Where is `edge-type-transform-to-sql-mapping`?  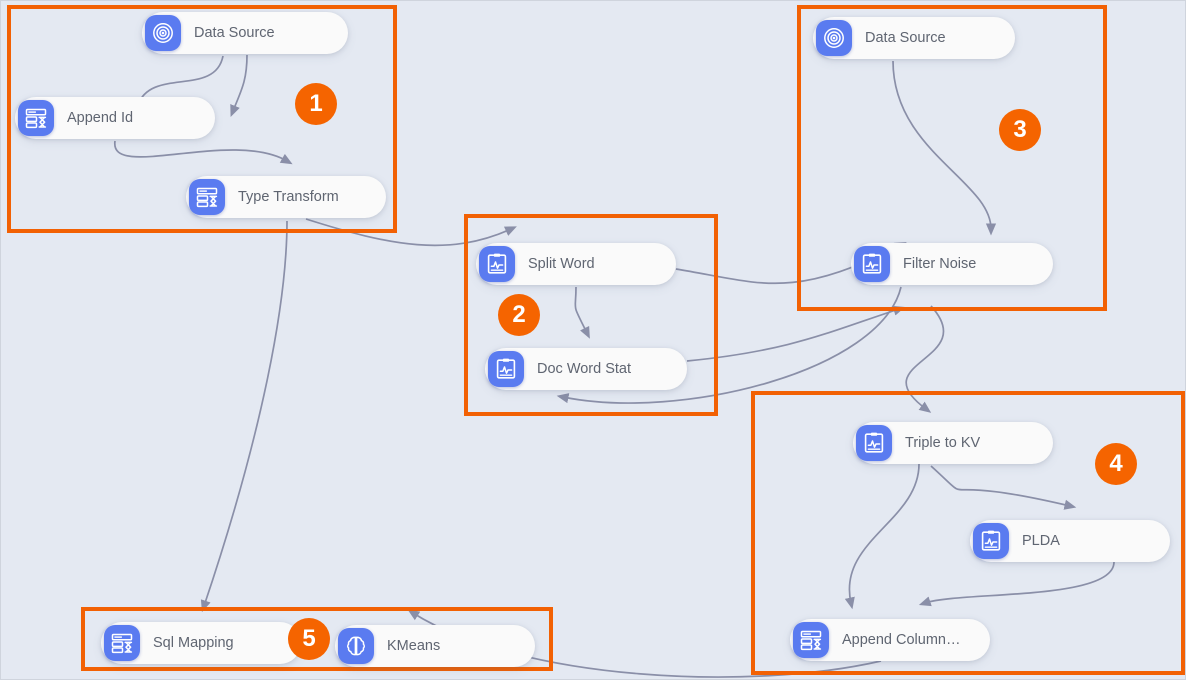
edge-type-transform-to-sql-mapping is located at coordinates (244, 416).